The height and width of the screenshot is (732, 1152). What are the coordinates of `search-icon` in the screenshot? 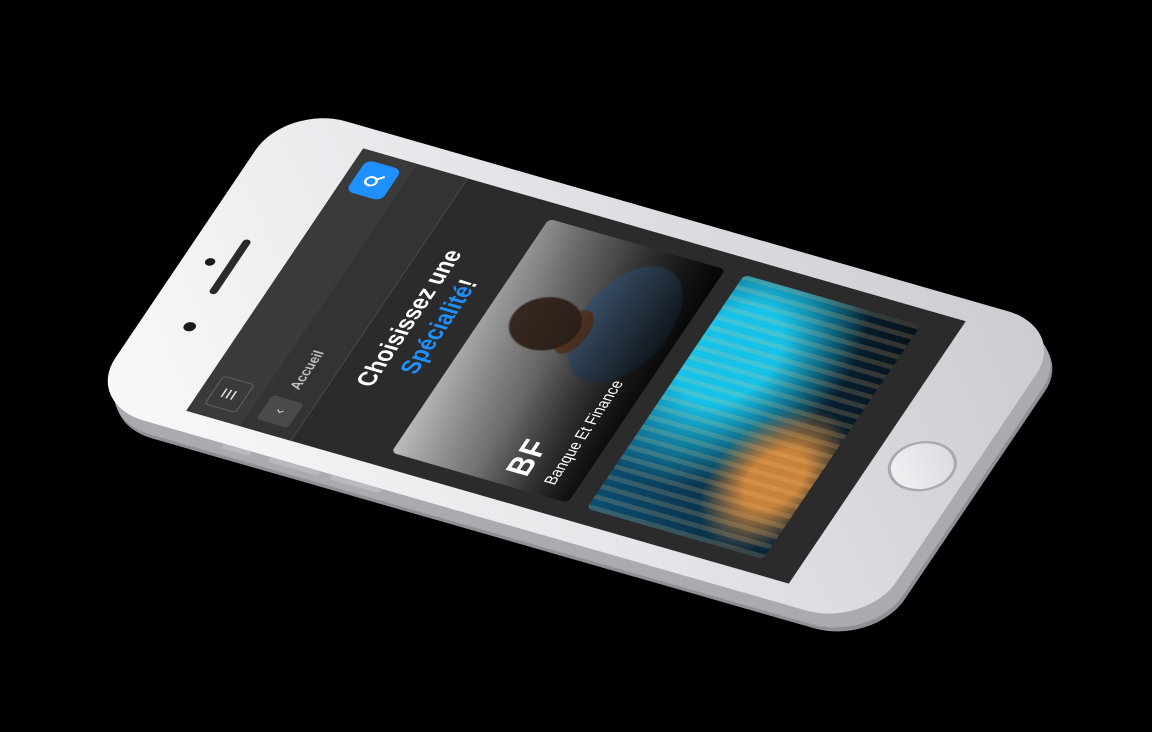 It's located at (374, 181).